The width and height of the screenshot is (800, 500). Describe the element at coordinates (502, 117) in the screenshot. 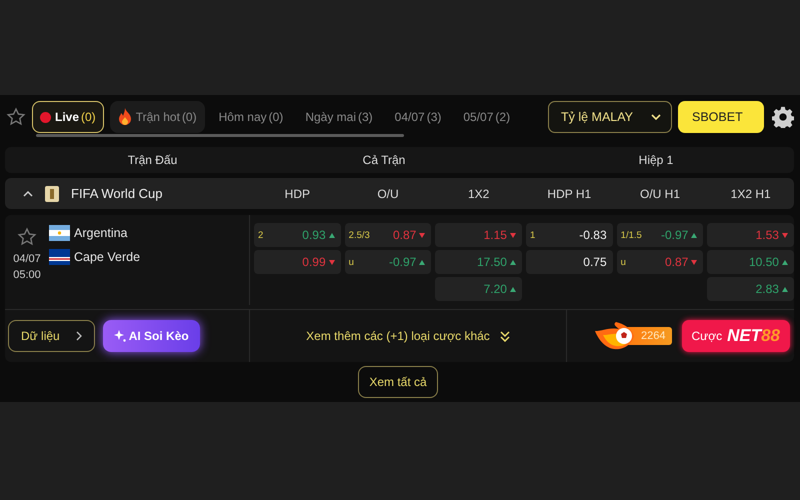

I see `tab-count: (2)` at that location.